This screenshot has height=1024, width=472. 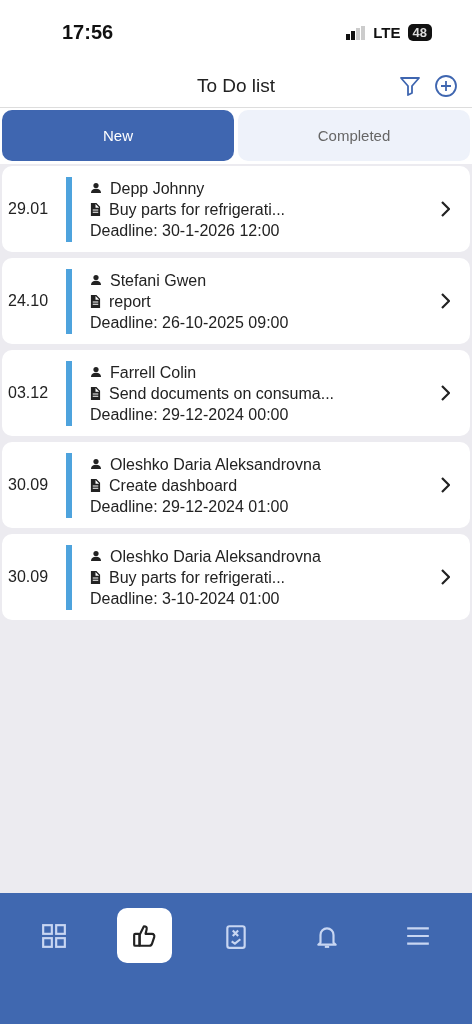 What do you see at coordinates (29, 209) in the screenshot?
I see `task-date: 29.01` at bounding box center [29, 209].